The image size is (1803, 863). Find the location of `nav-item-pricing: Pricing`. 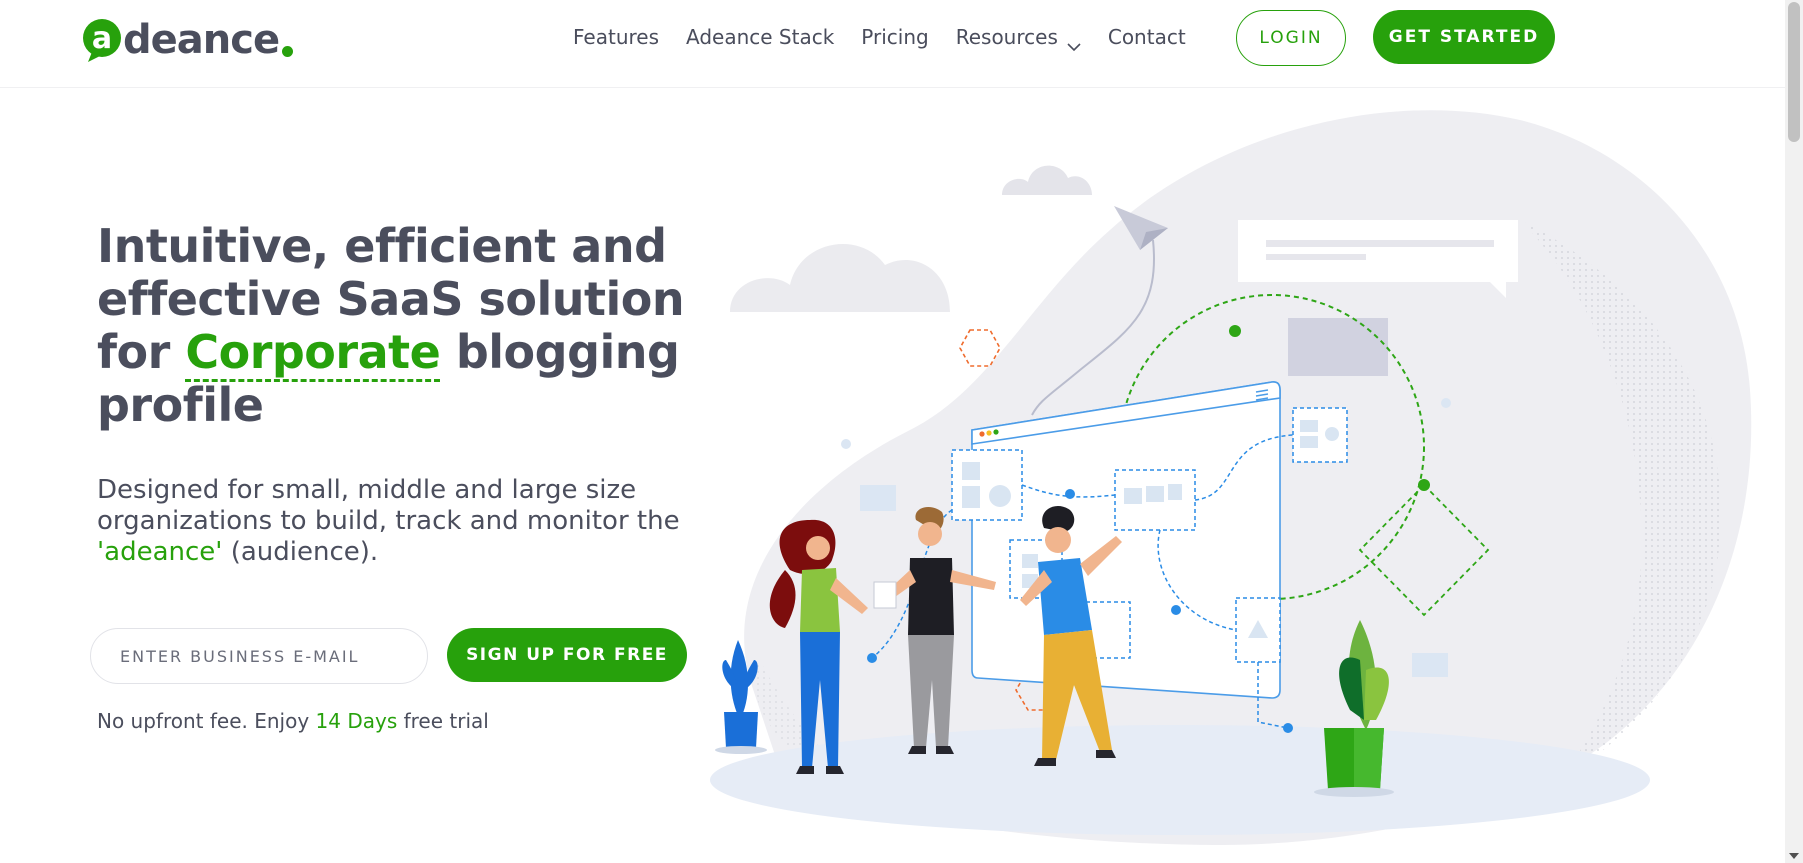

nav-item-pricing: Pricing is located at coordinates (894, 37).